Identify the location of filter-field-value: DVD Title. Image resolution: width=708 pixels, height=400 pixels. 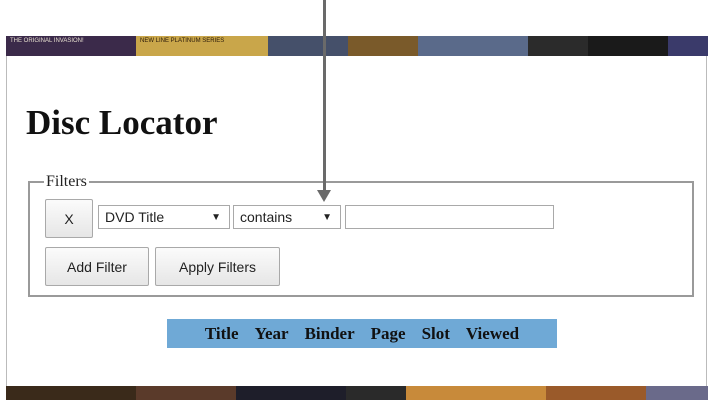
(135, 217).